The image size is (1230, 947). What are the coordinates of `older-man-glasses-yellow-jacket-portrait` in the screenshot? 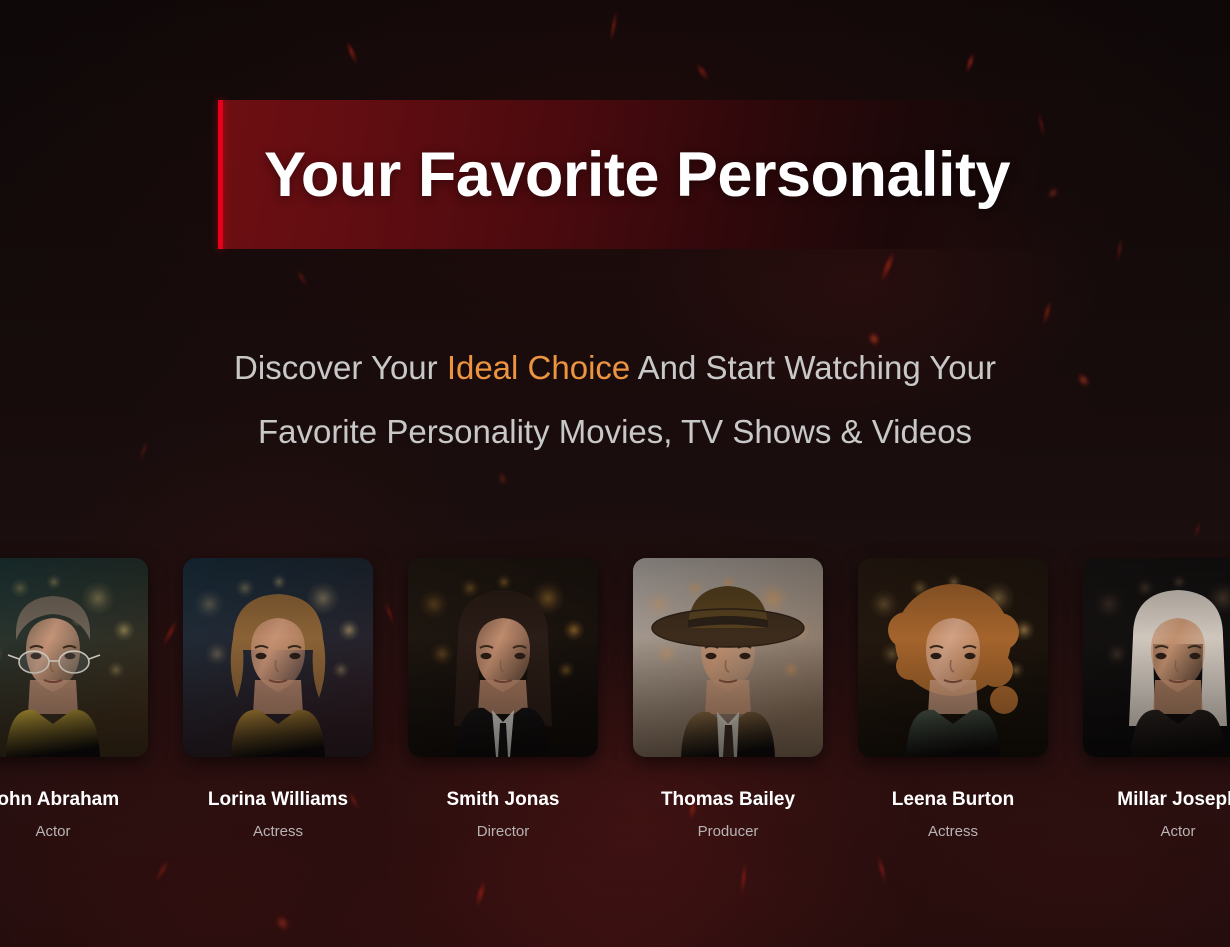 It's located at (74, 657).